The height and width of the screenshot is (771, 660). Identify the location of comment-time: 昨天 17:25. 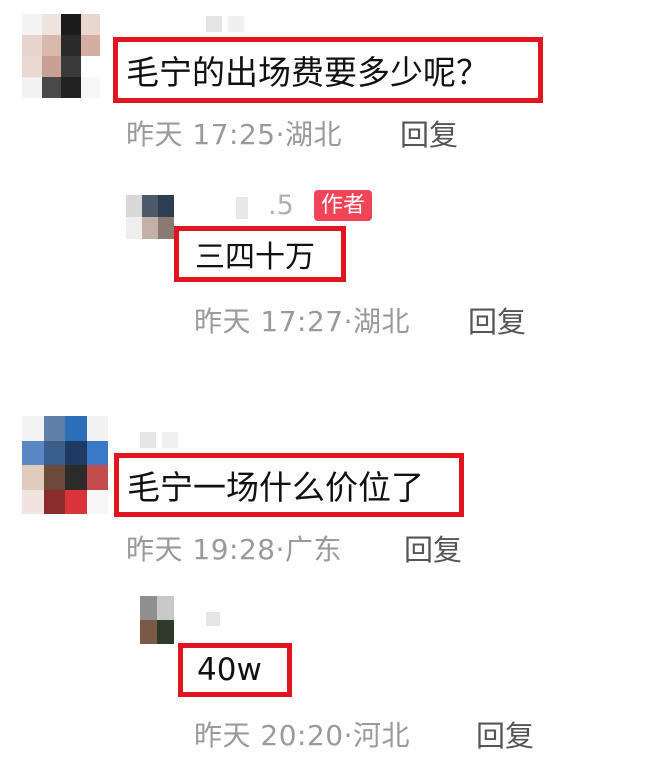
(201, 134).